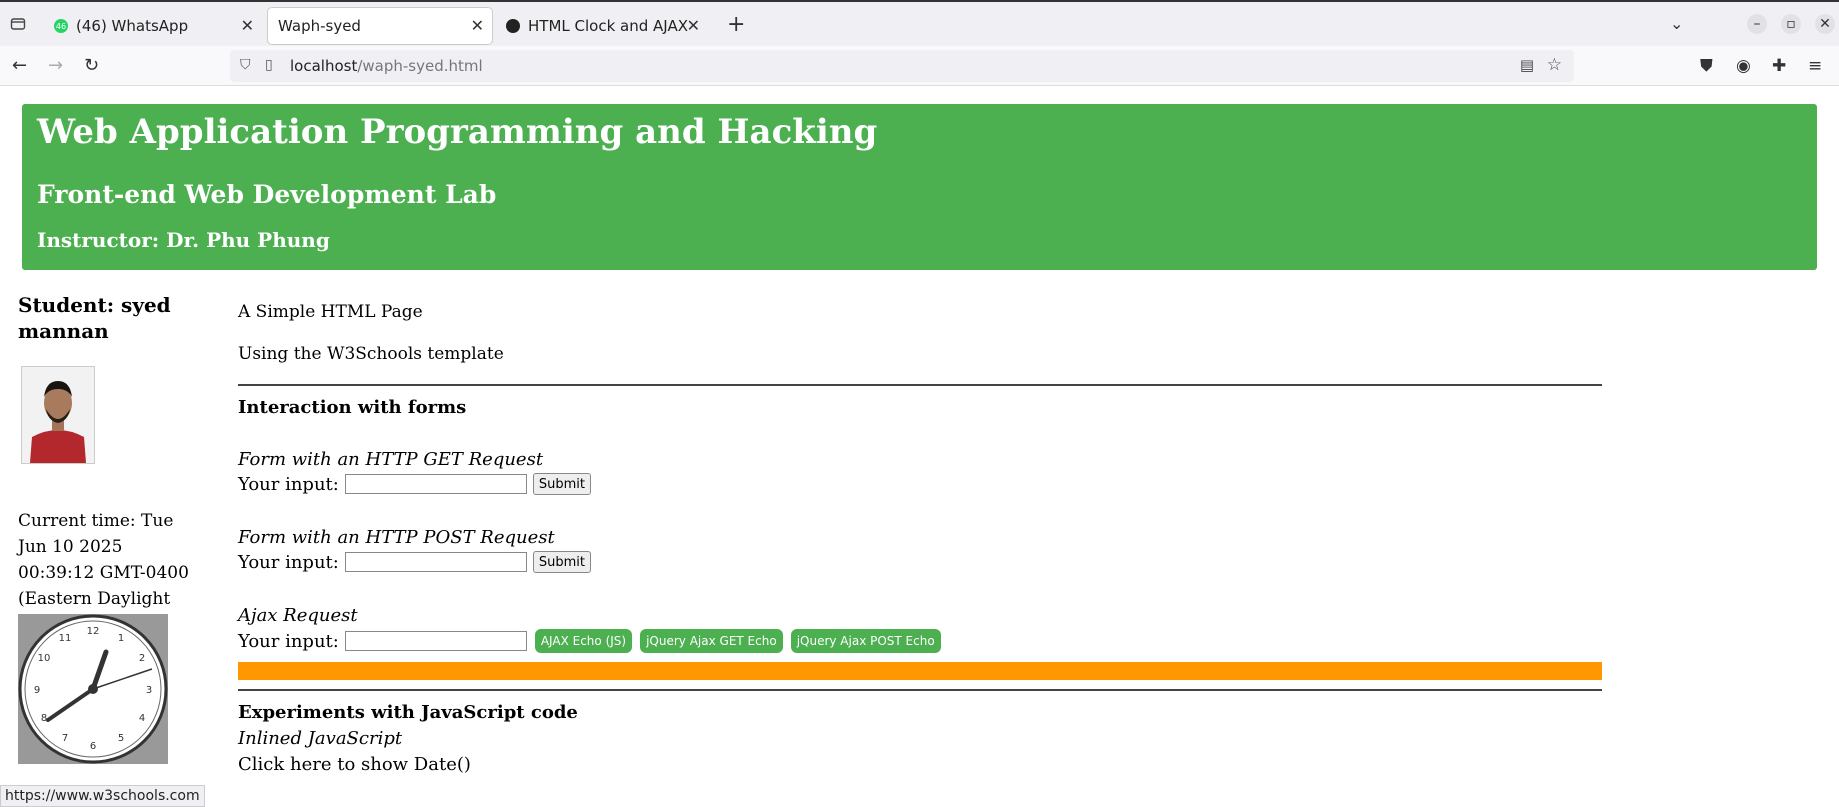 The width and height of the screenshot is (1839, 807). I want to click on page-title: Web Application Programming and Hacking, so click(457, 132).